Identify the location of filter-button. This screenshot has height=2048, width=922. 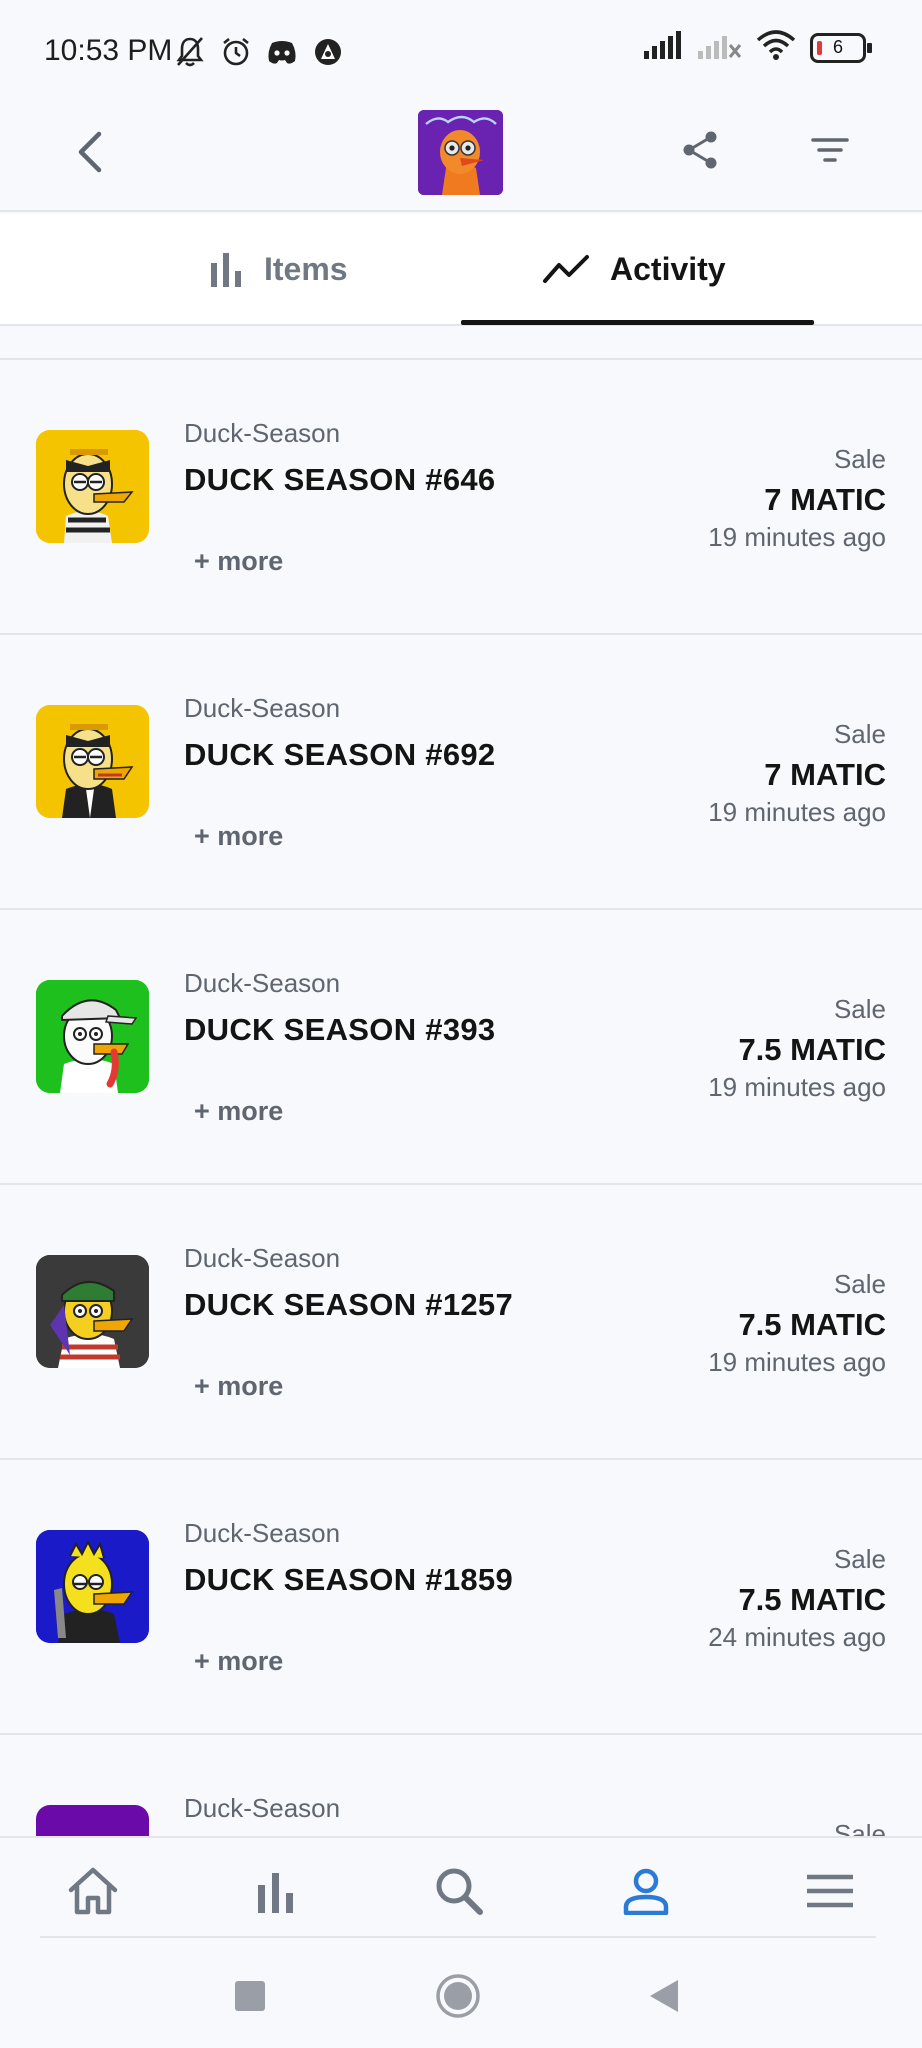
(830, 150).